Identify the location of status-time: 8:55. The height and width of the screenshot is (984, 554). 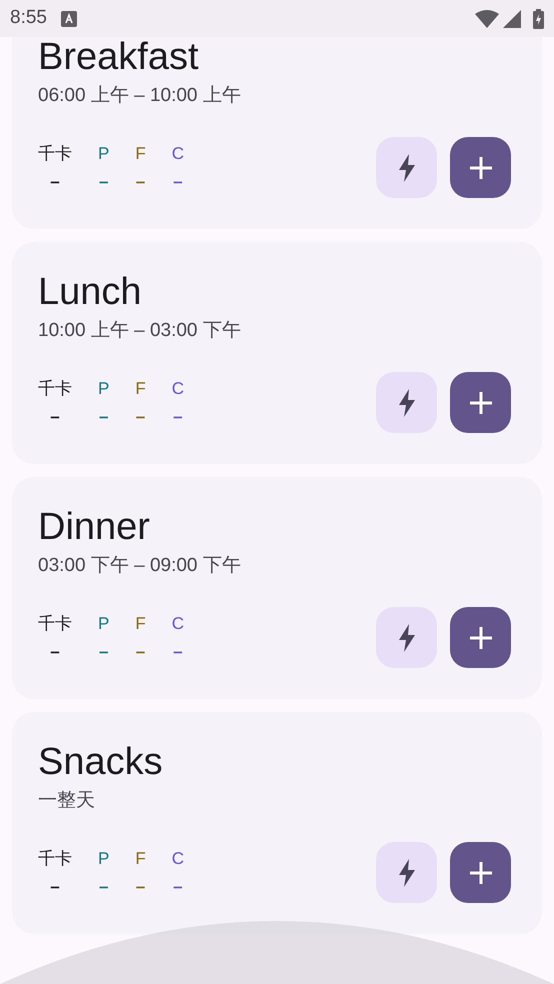
(28, 18).